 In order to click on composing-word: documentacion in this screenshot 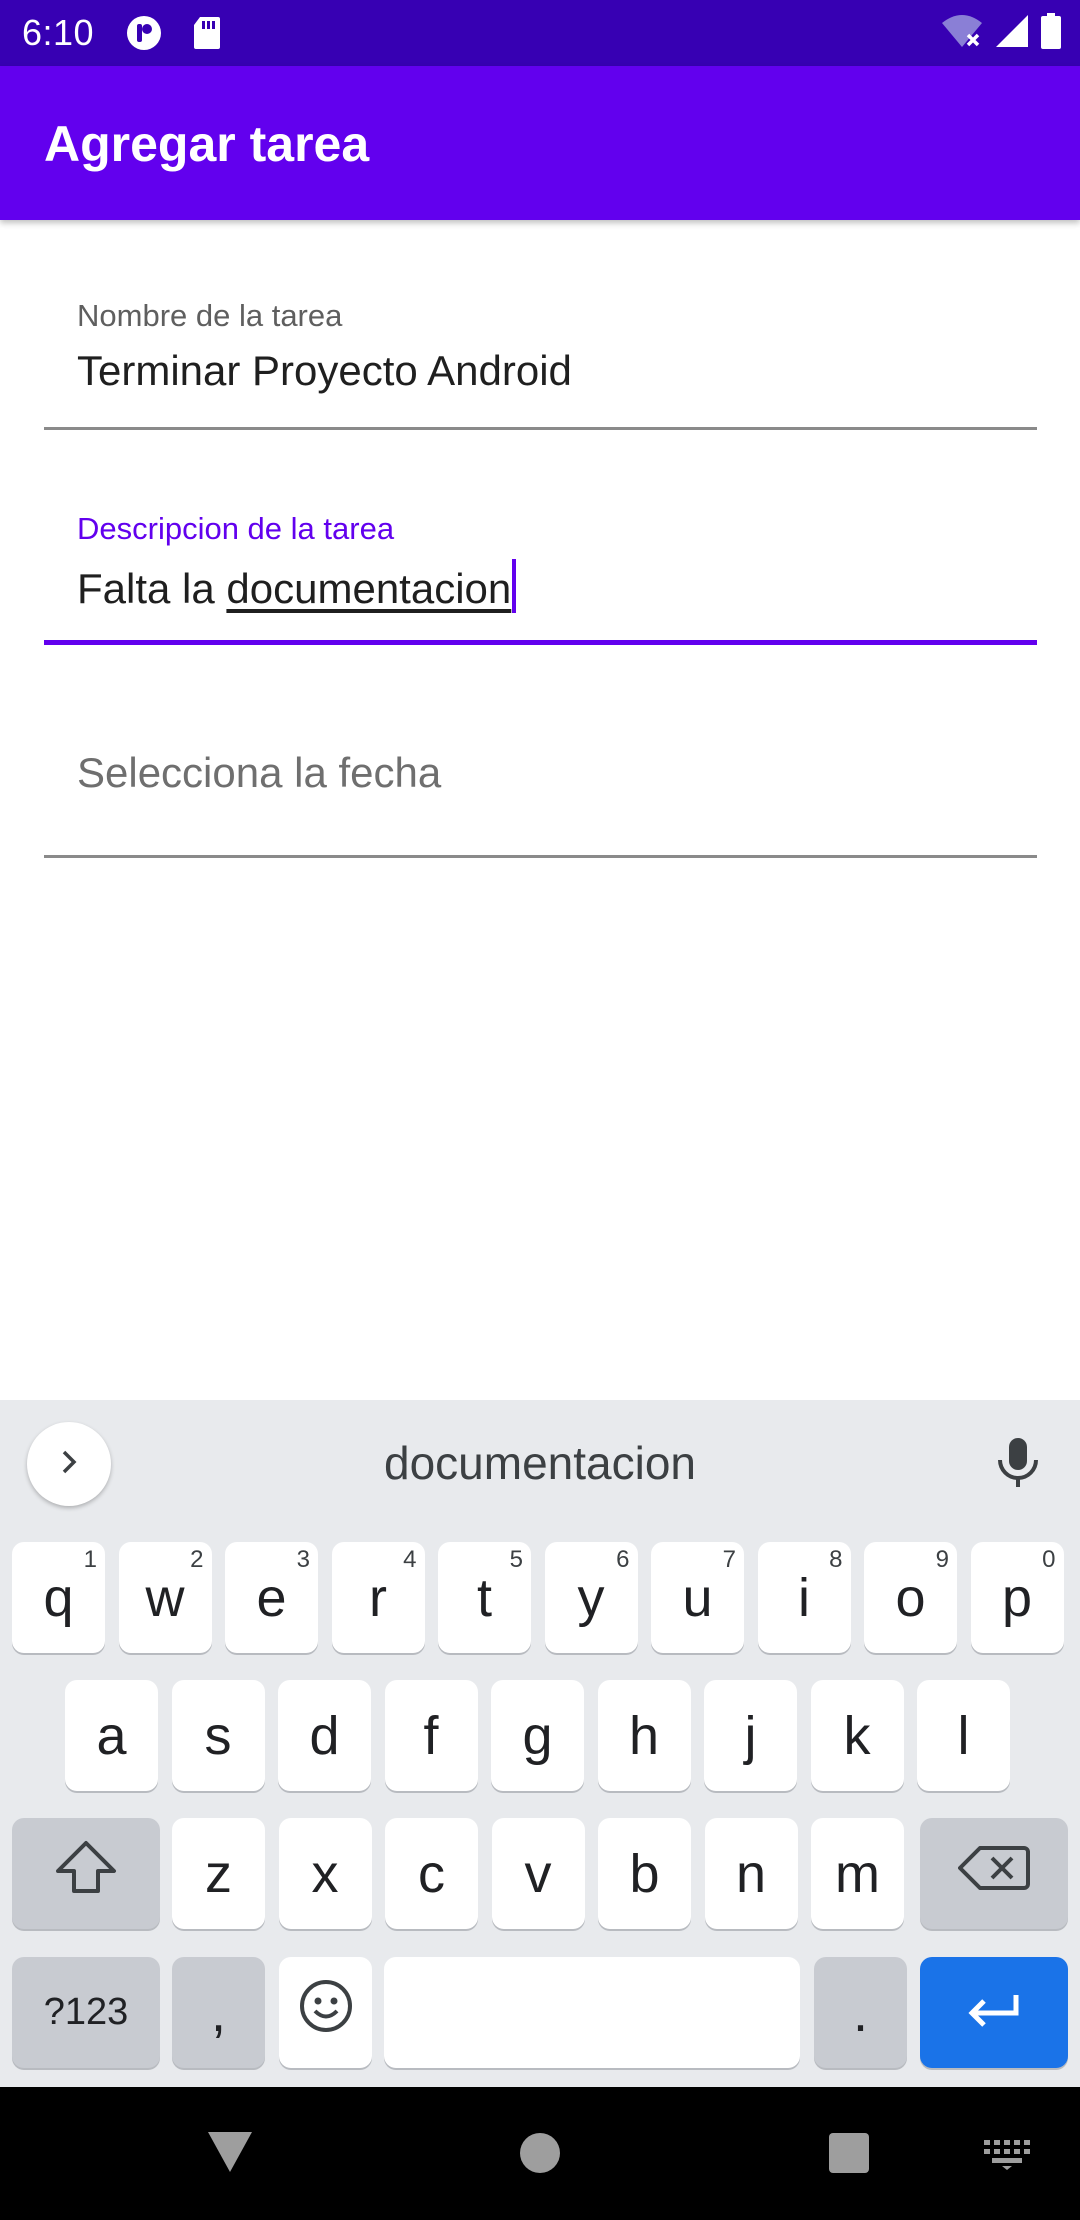, I will do `click(369, 588)`.